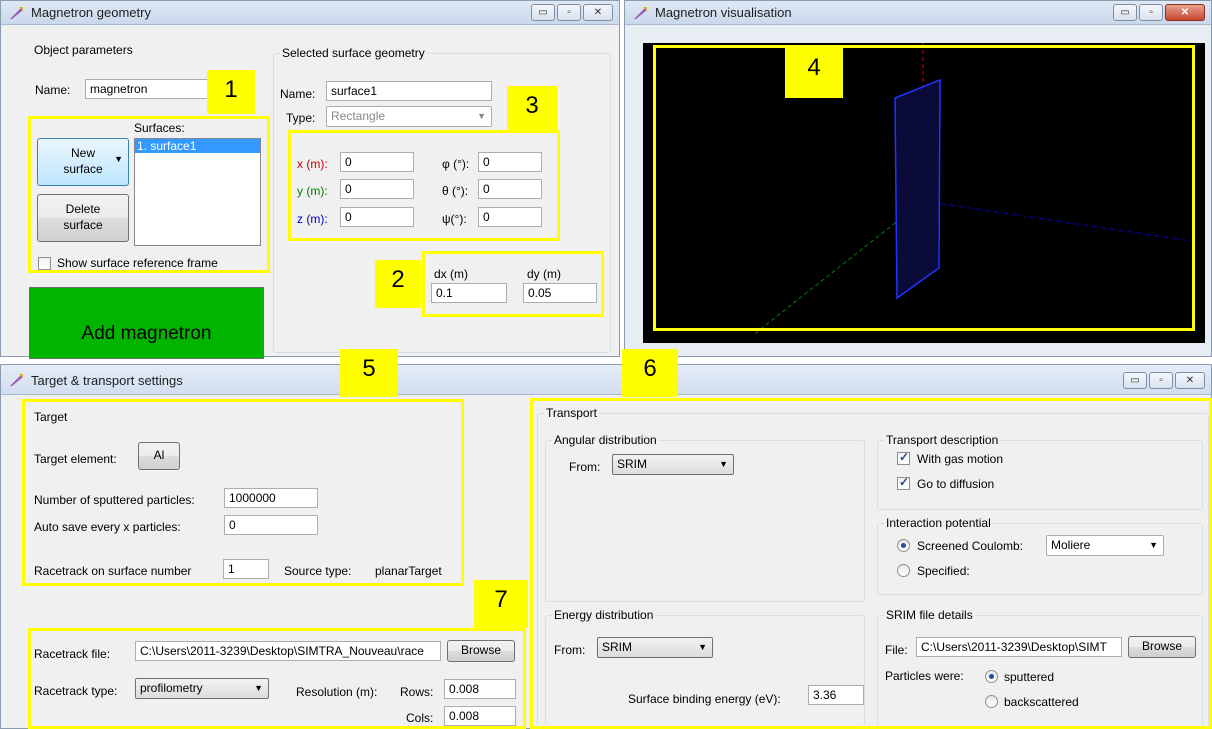  Describe the element at coordinates (358, 116) in the screenshot. I see `surface-type-value: Rectangle` at that location.